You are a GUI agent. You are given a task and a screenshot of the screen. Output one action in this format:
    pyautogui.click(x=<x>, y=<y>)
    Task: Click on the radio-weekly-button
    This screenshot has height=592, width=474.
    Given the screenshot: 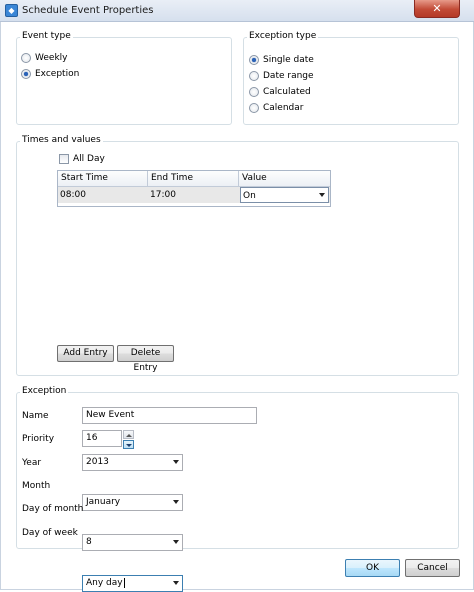 What is the action you would take?
    pyautogui.click(x=26, y=58)
    